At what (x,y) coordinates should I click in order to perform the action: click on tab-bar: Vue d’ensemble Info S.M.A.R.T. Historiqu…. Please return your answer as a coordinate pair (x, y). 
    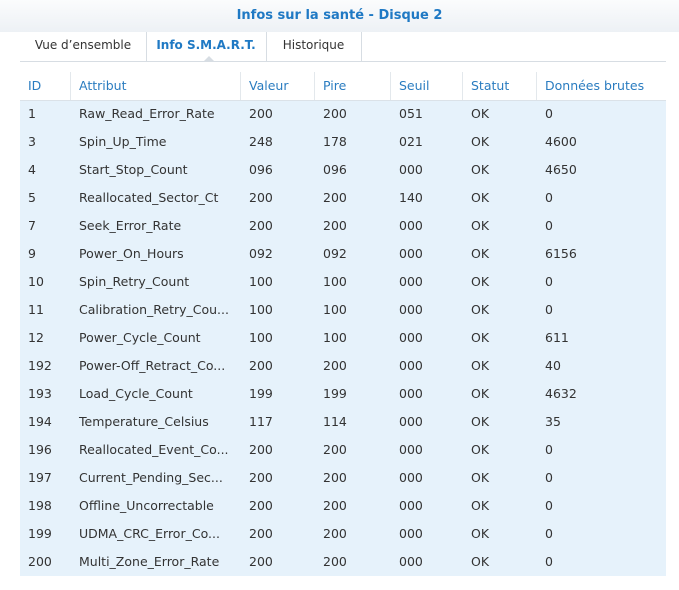
    Looking at the image, I should click on (343, 47).